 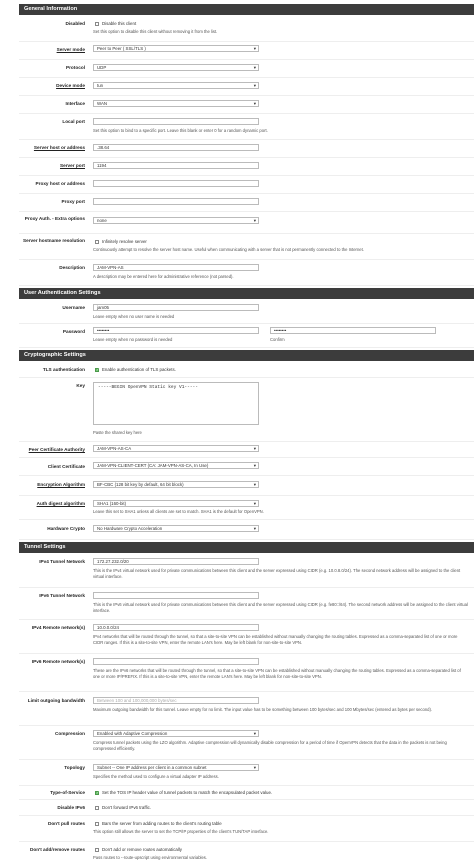 I want to click on key-textarea: -----BEGIN OpenVPN Static key V1-----, so click(x=176, y=403).